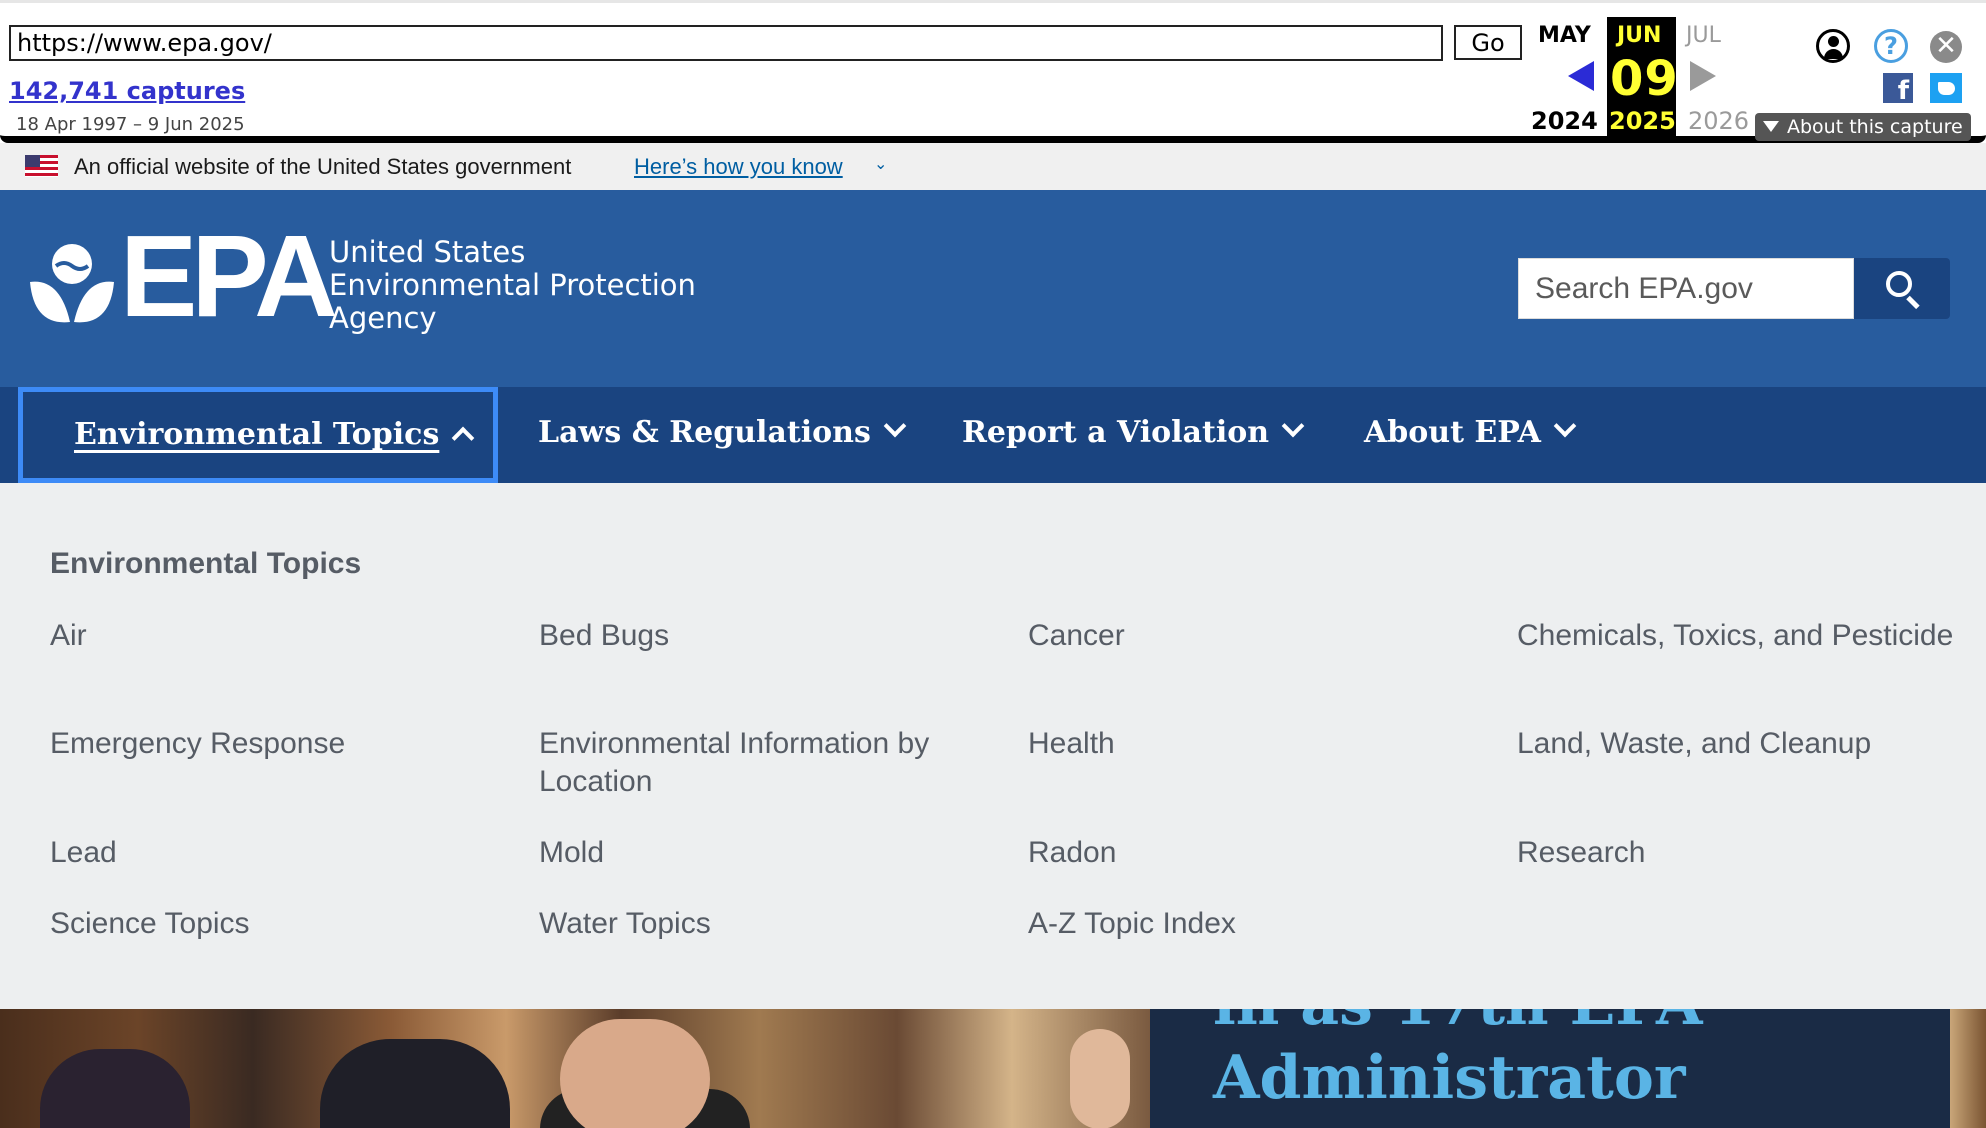 This screenshot has height=1128, width=1986. What do you see at coordinates (1913, 302) in the screenshot?
I see `search-icon-handle` at bounding box center [1913, 302].